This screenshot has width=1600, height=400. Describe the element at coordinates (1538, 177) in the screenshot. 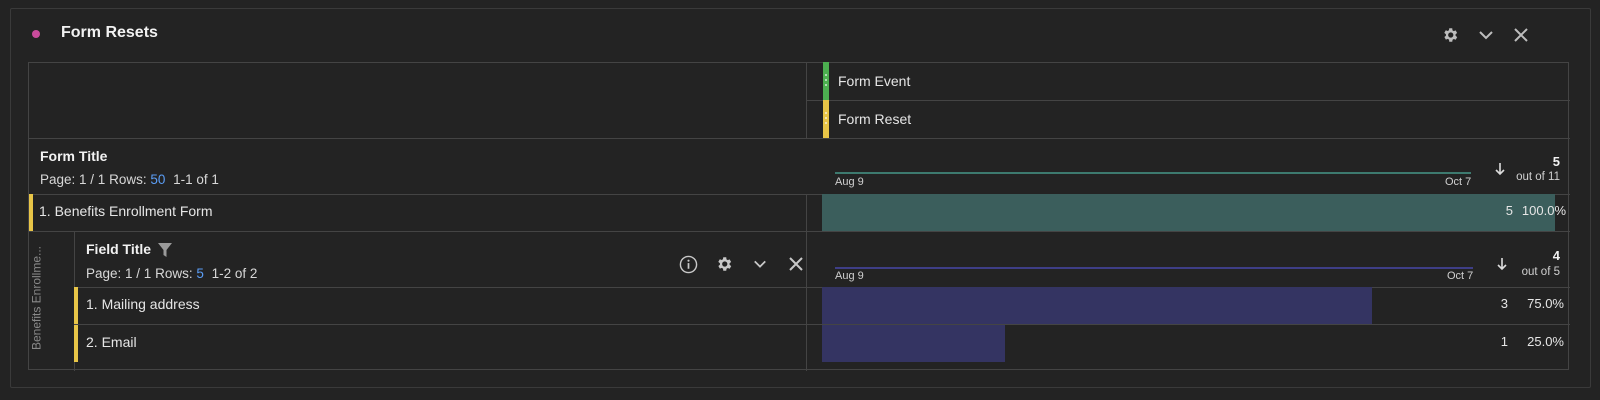

I see `column-total-out-of: out of 11` at that location.